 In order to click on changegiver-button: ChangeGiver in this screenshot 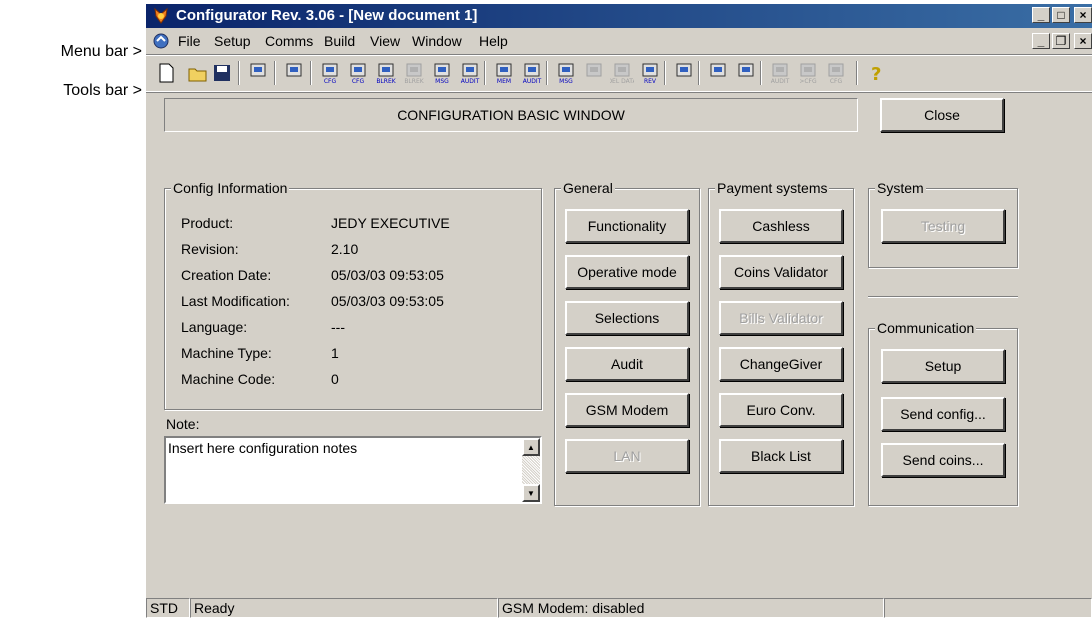, I will do `click(781, 364)`.